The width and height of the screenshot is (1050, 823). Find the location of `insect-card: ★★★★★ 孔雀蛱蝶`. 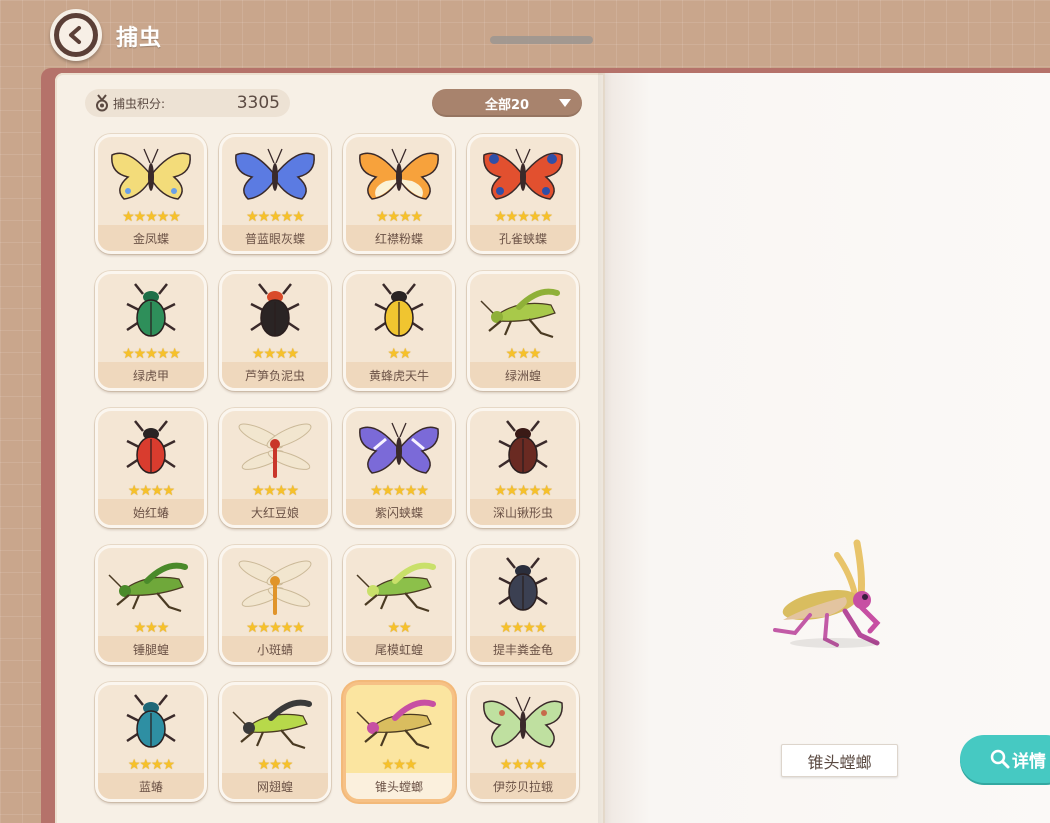

insect-card: ★★★★★ 孔雀蛱蝶 is located at coordinates (523, 194).